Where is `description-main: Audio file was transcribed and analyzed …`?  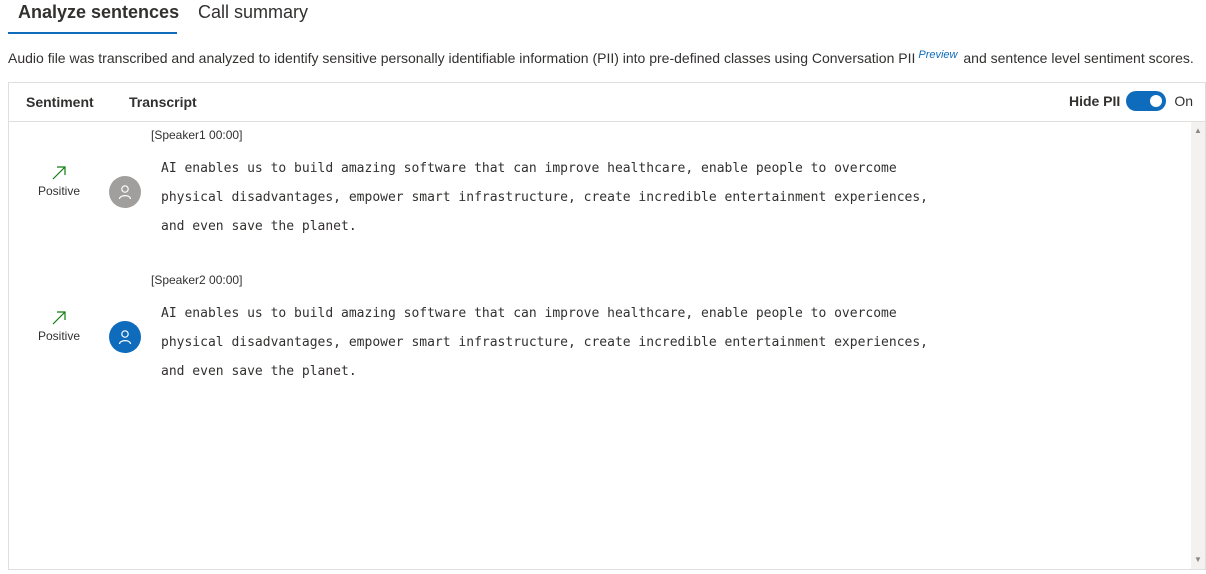
description-main: Audio file was transcribed and analyzed … is located at coordinates (462, 58).